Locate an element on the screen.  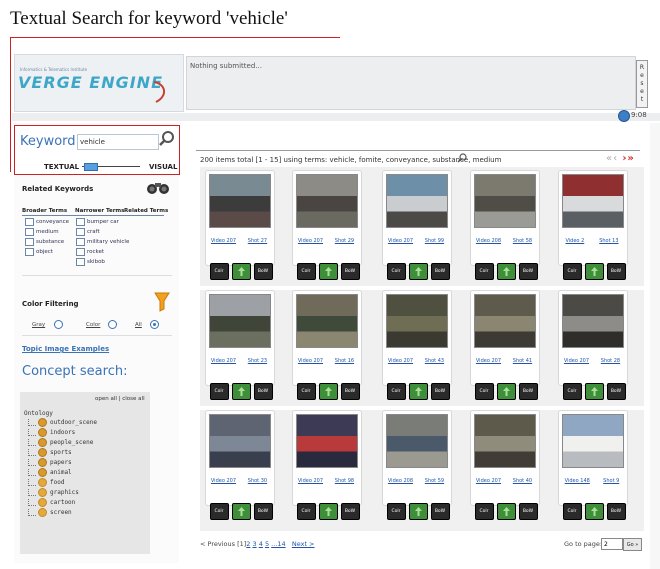
keyword-input is located at coordinates (118, 142).